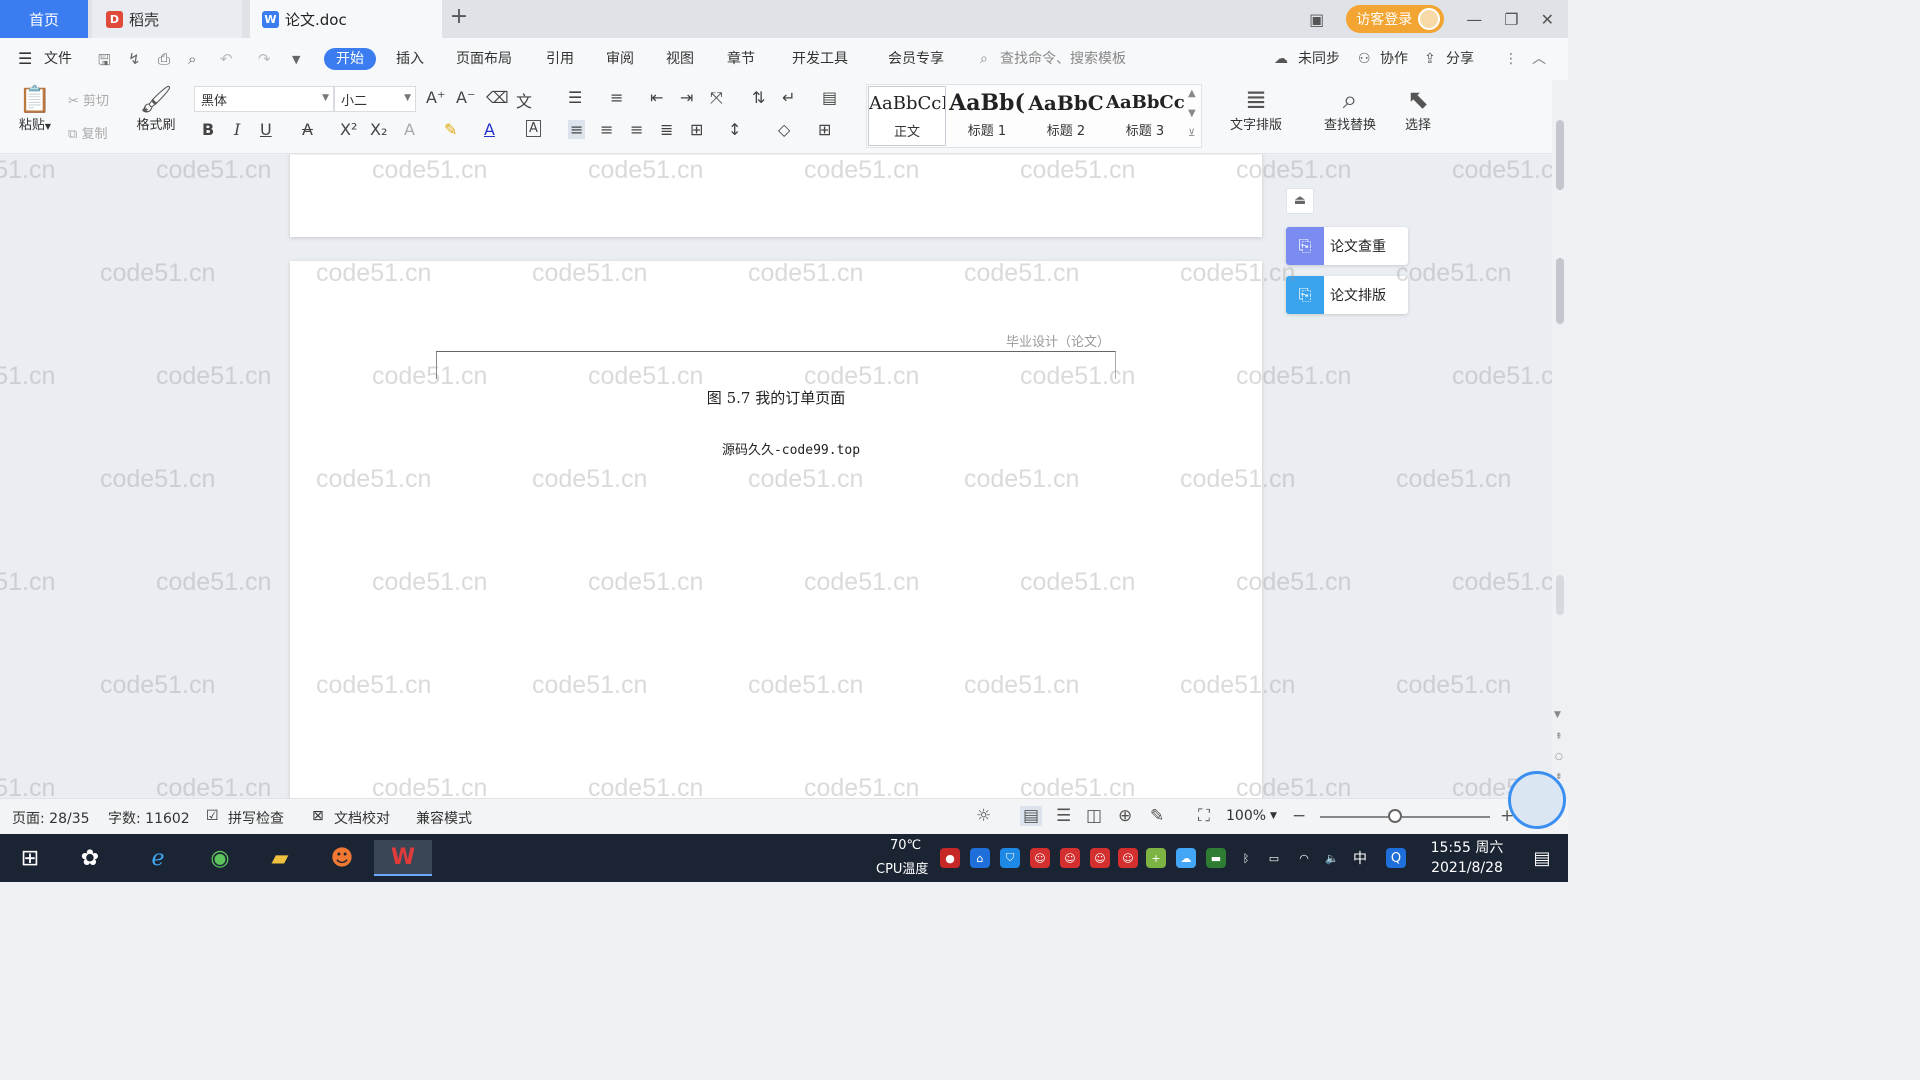  Describe the element at coordinates (758, 97) in the screenshot. I see `sort-icon: ⇅` at that location.